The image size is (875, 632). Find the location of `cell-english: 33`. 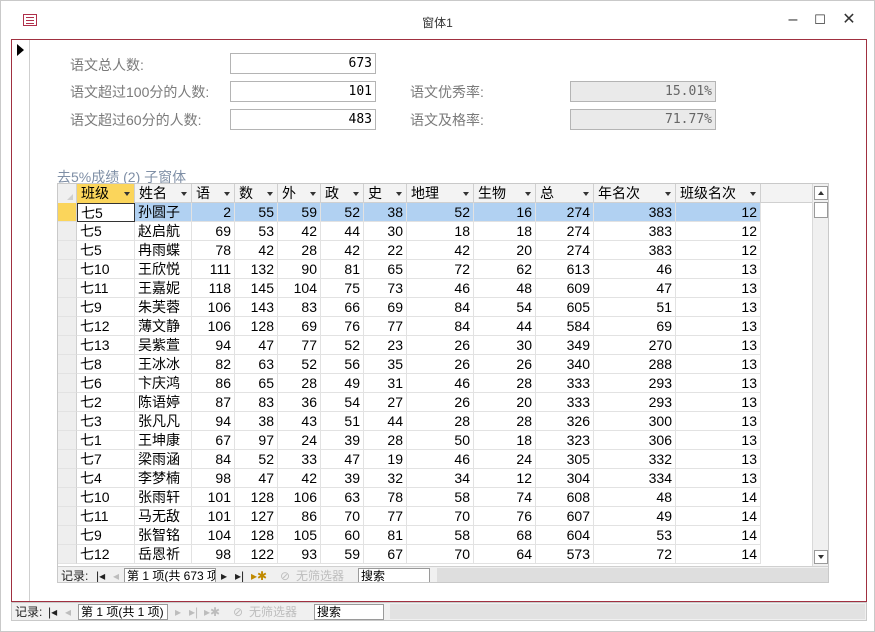

cell-english: 33 is located at coordinates (299, 459).